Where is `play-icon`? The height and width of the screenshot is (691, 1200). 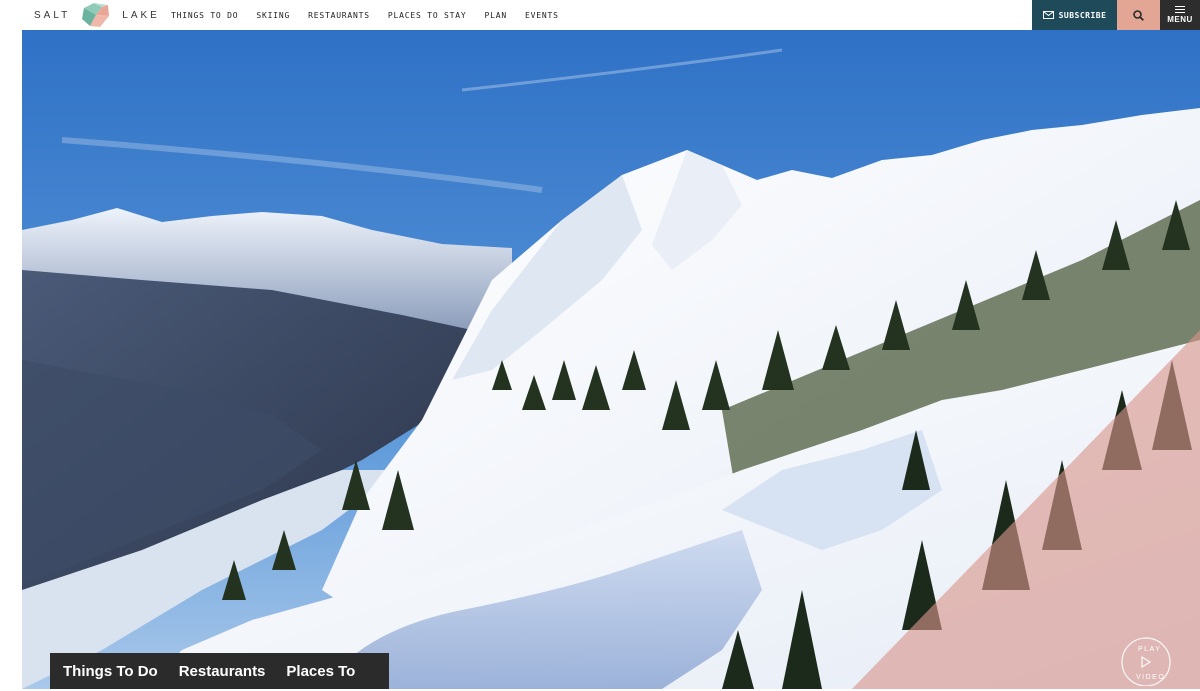 play-icon is located at coordinates (1146, 662).